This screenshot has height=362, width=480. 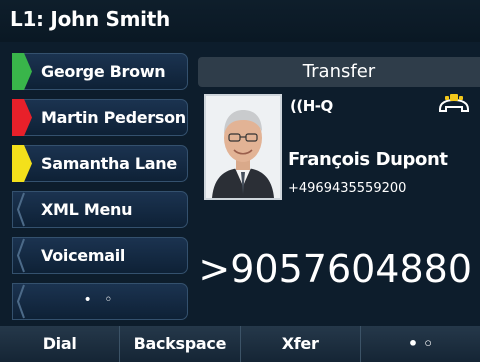 What do you see at coordinates (368, 159) in the screenshot?
I see `caller-name: François Dupont` at bounding box center [368, 159].